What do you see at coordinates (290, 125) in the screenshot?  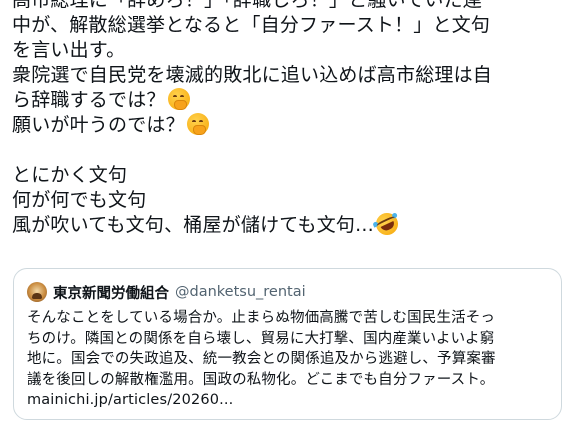 I see `tweet-line: 願いが叶うのでは？` at bounding box center [290, 125].